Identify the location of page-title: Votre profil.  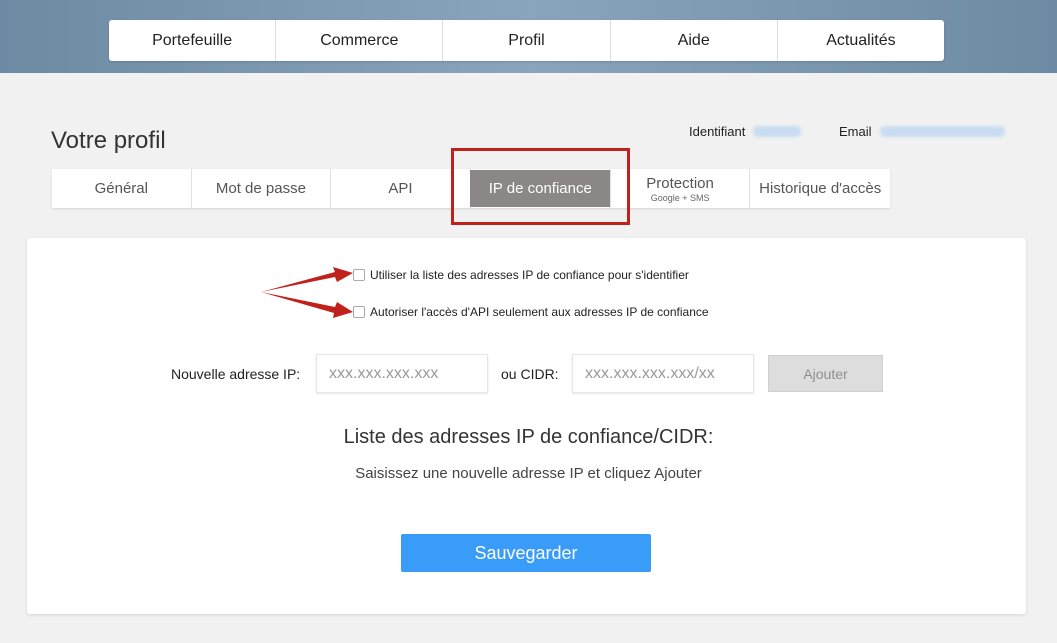
(108, 141).